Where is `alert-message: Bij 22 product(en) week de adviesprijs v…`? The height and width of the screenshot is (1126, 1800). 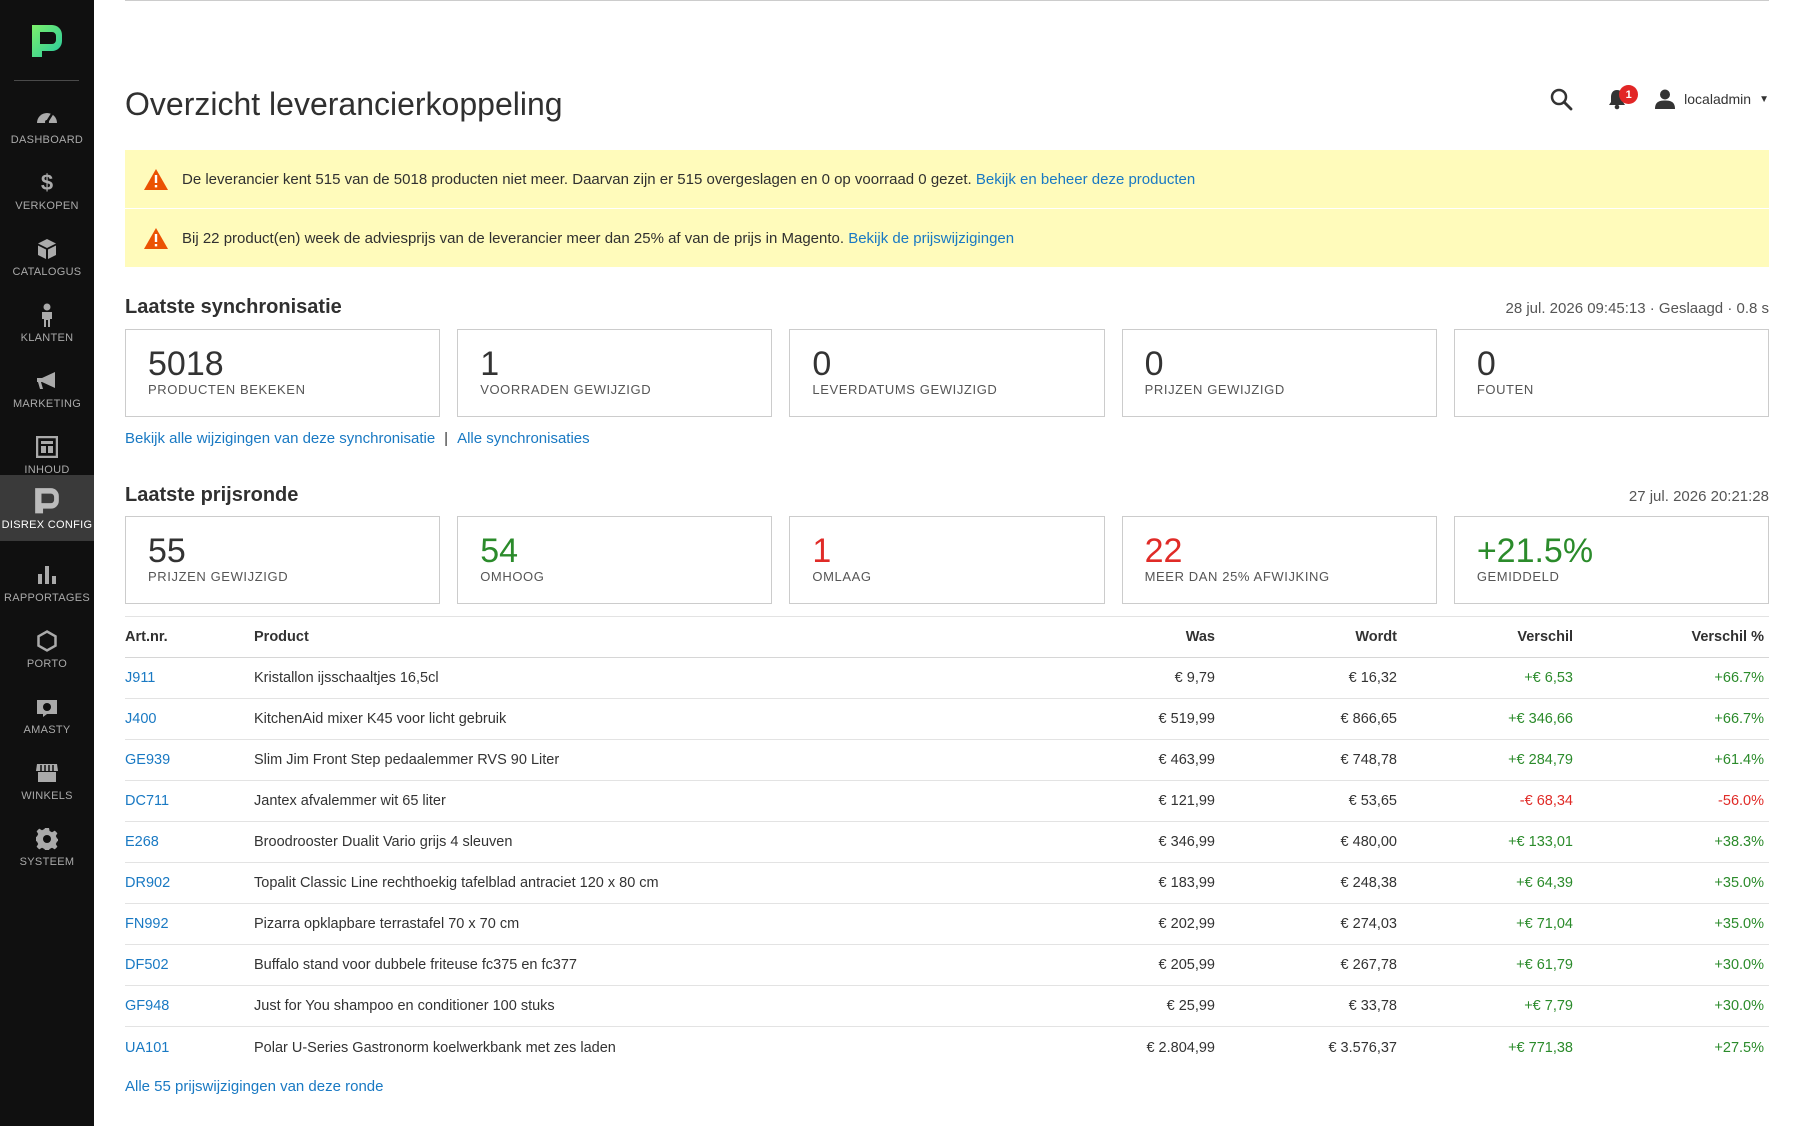 alert-message: Bij 22 product(en) week de adviesprijs v… is located at coordinates (513, 238).